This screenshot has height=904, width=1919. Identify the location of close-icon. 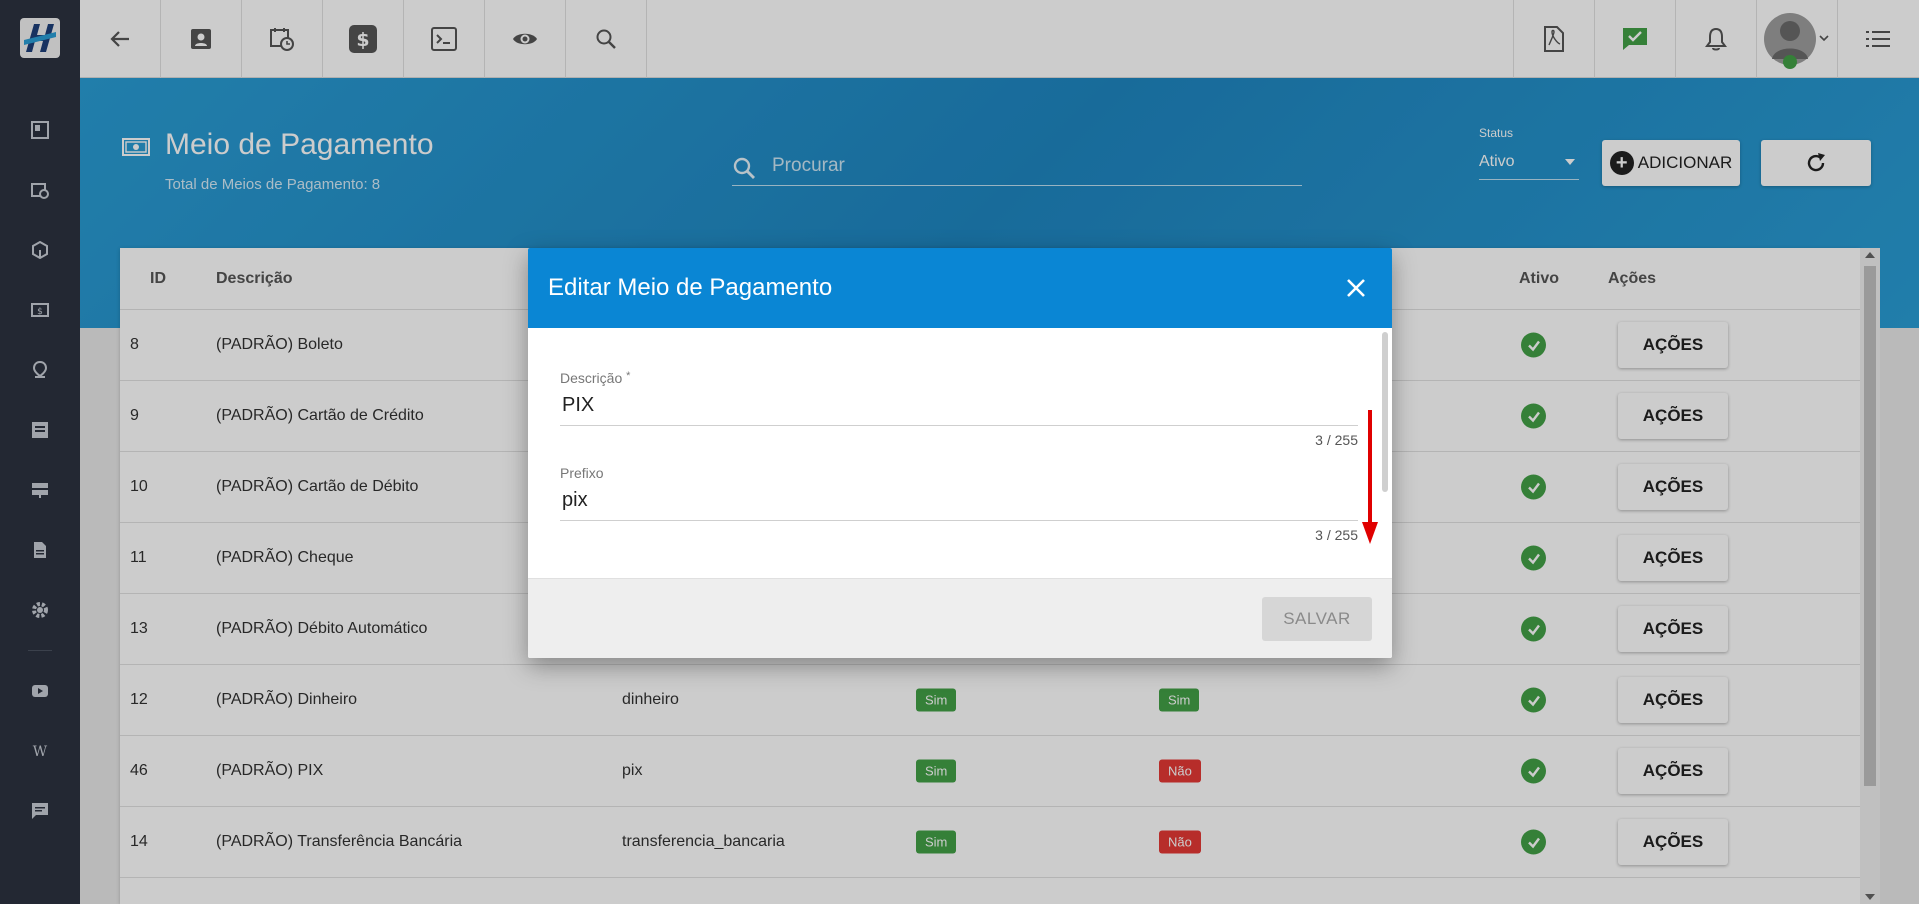
(1356, 288).